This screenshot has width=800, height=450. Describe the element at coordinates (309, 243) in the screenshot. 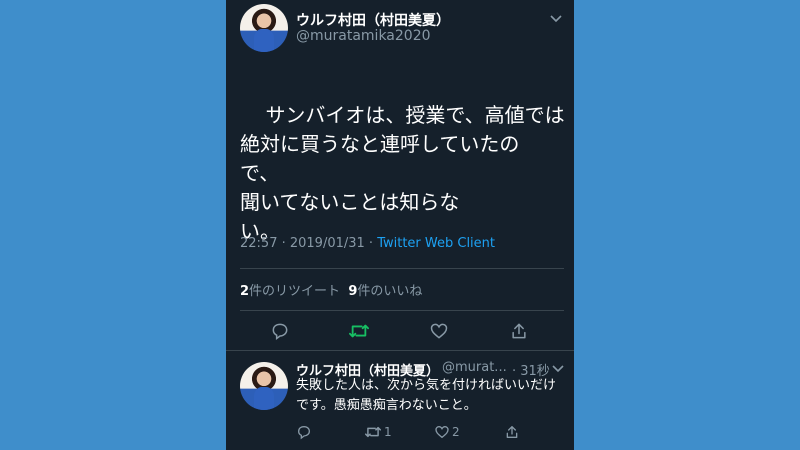

I see `tweet-time: 22:57 · 2019/01/31 ·` at that location.